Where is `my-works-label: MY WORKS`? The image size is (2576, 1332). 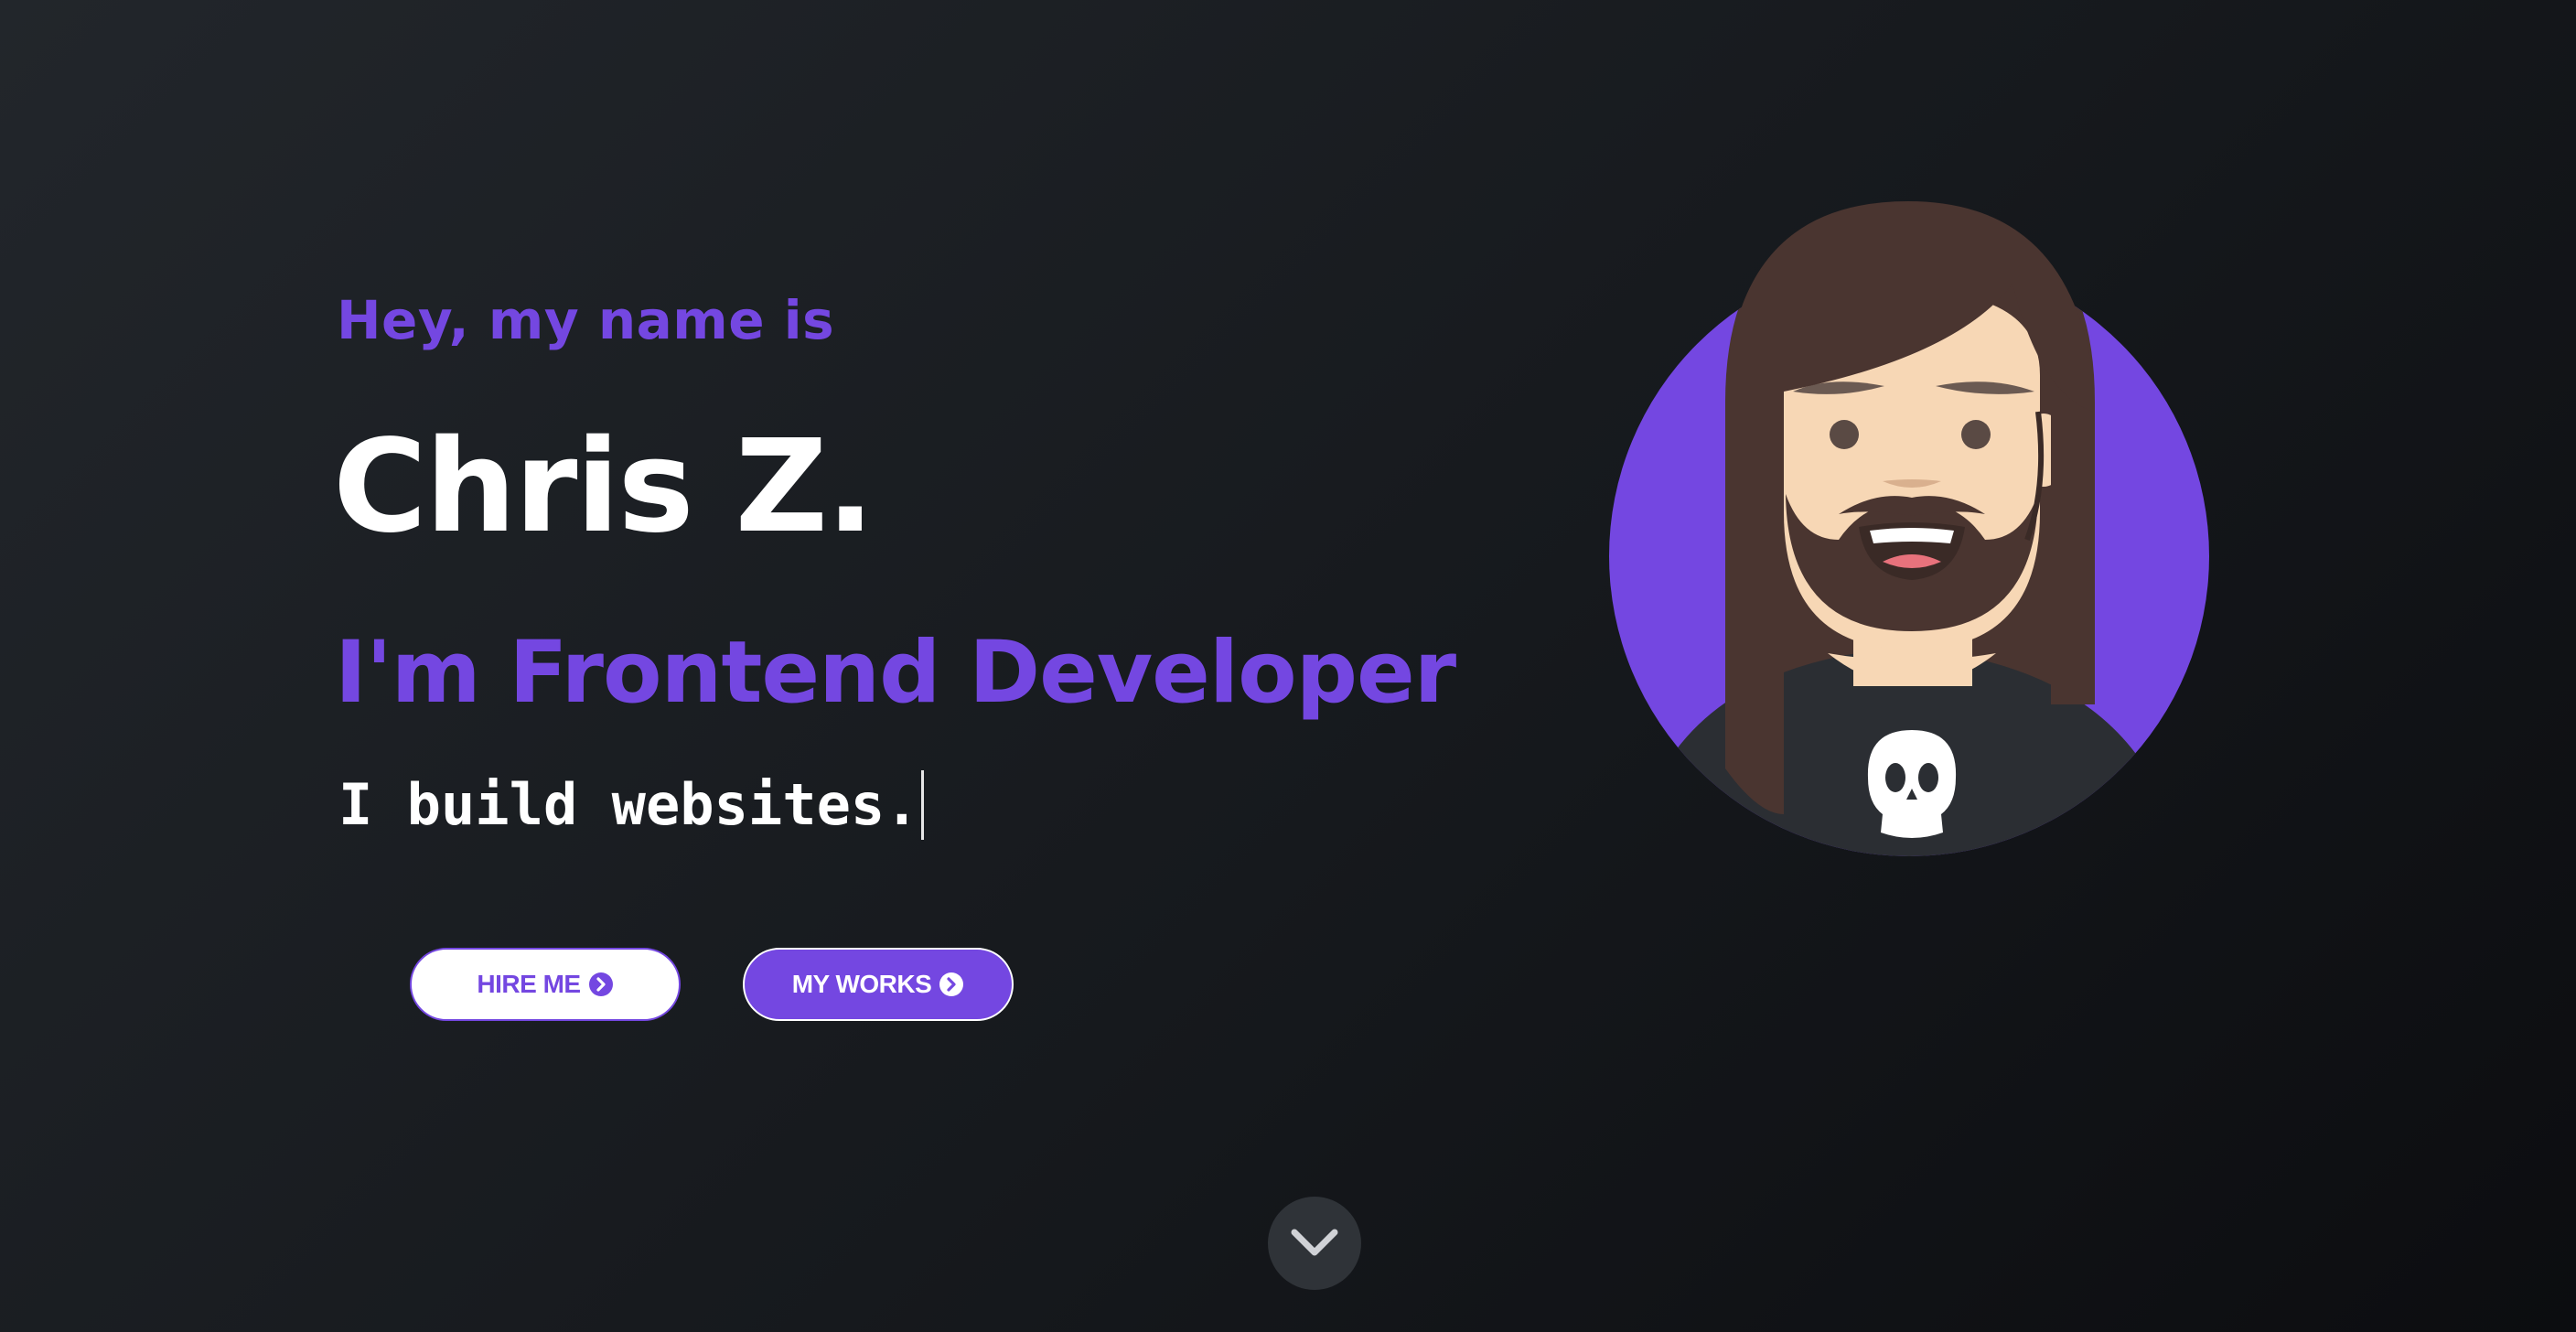 my-works-label: MY WORKS is located at coordinates (862, 984).